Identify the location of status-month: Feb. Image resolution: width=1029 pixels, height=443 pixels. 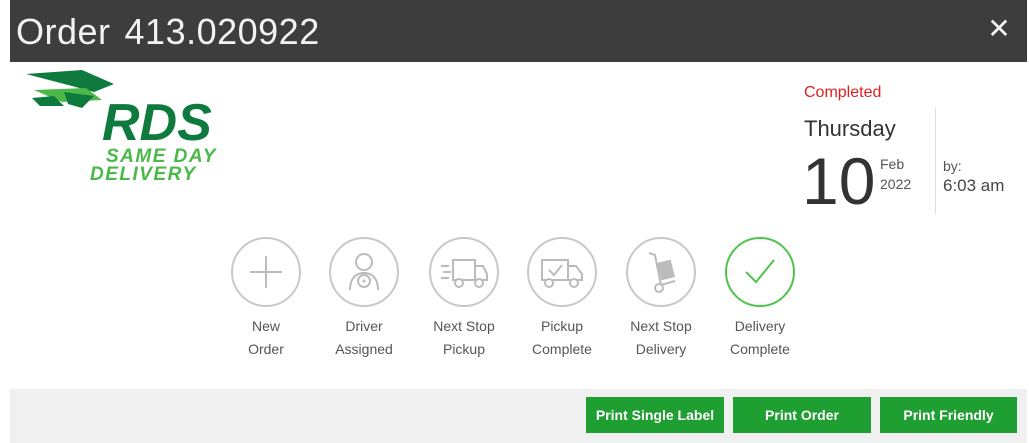
(892, 164).